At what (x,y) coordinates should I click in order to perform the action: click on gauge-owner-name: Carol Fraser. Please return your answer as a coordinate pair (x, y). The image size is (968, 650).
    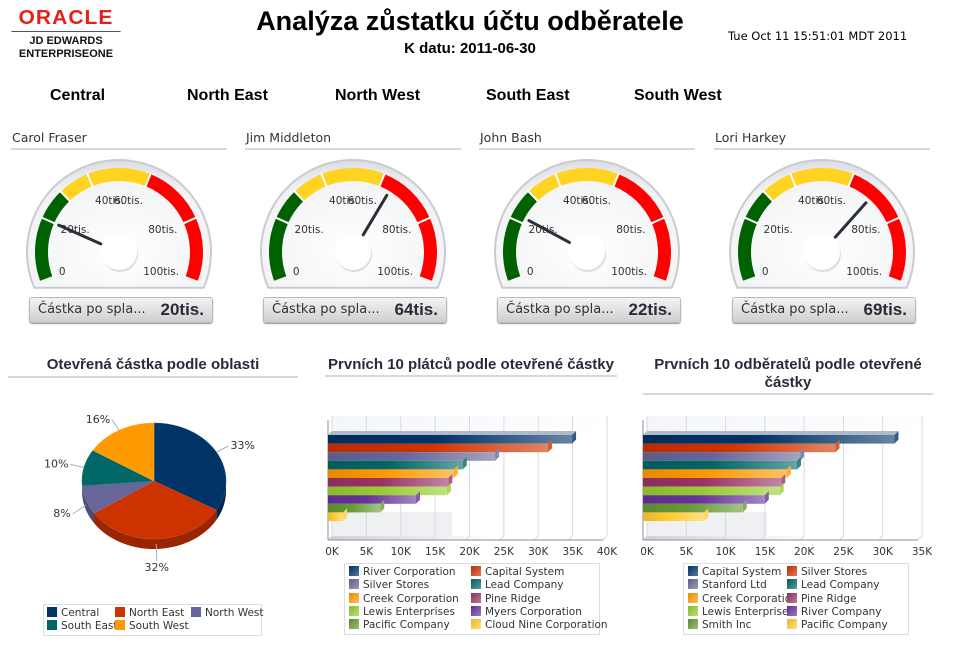
    Looking at the image, I should click on (119, 140).